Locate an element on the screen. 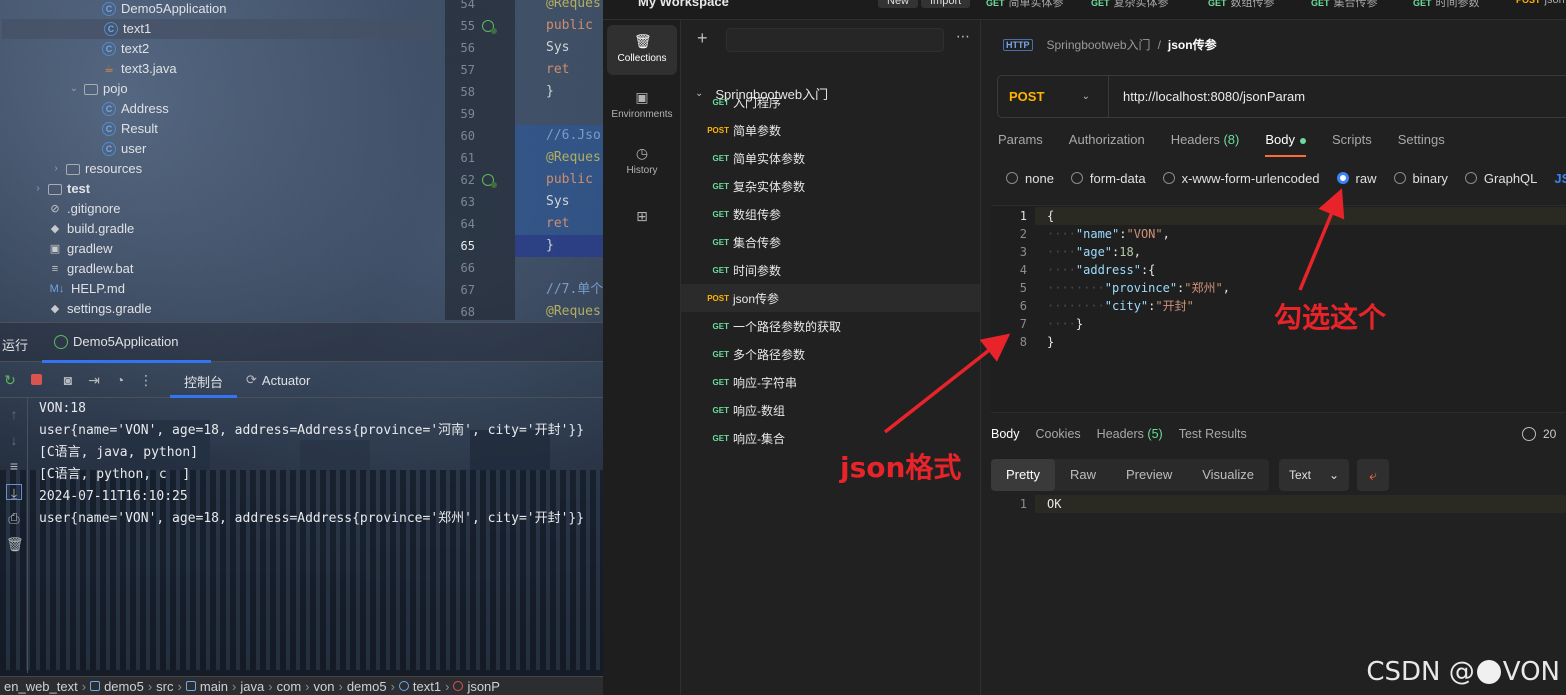  csdn-watermark: CSDN @ VON is located at coordinates (1463, 672).